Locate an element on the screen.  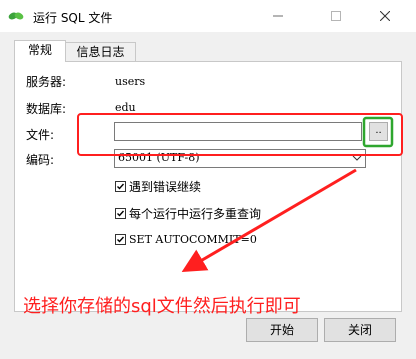
option-autocommit: SET AUTOCOMMIT=0 is located at coordinates (186, 239).